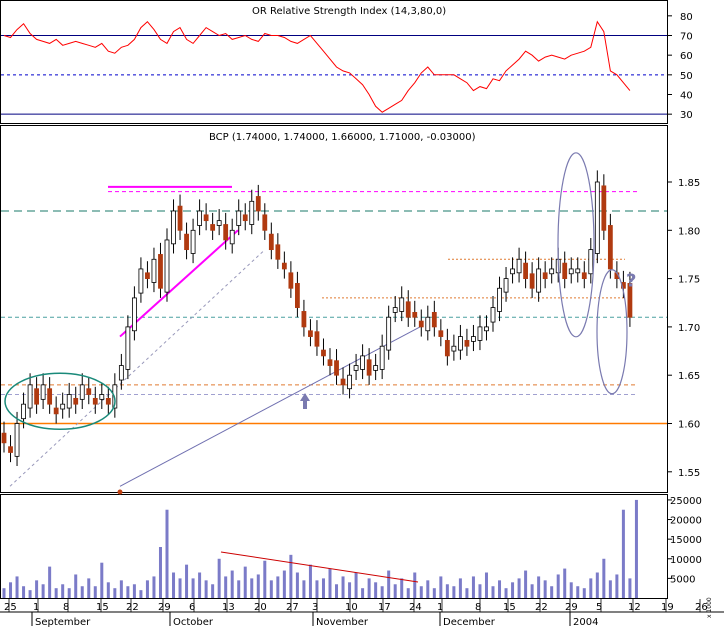  I want to click on x-tick-label: 12, so click(634, 607).